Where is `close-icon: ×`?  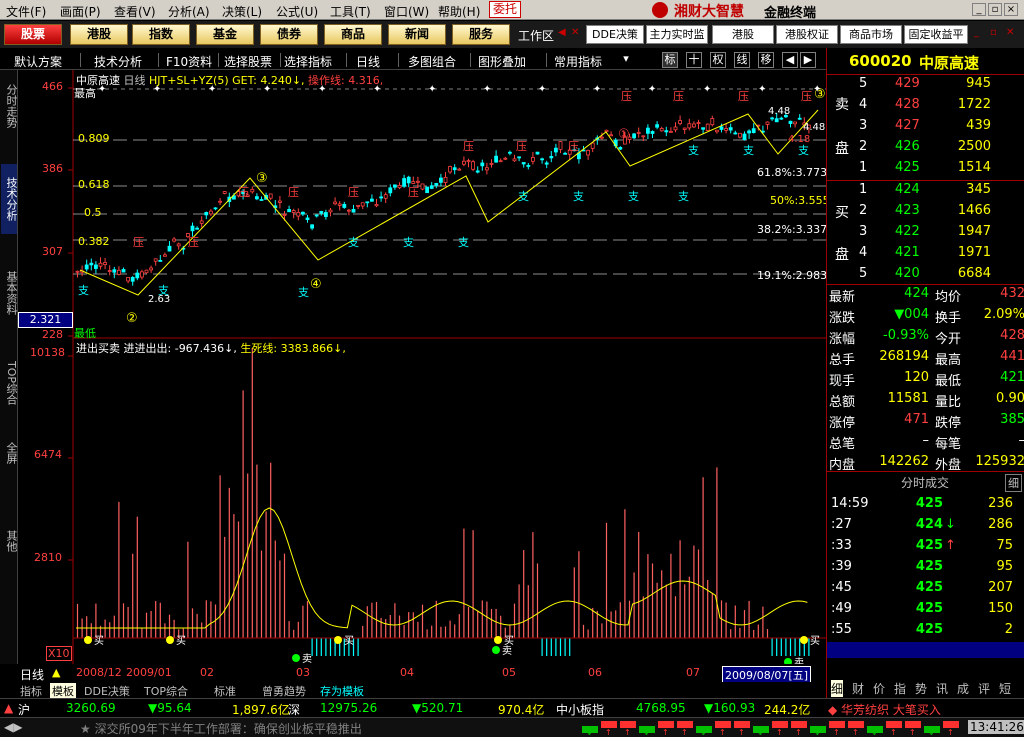 close-icon: × is located at coordinates (1011, 9).